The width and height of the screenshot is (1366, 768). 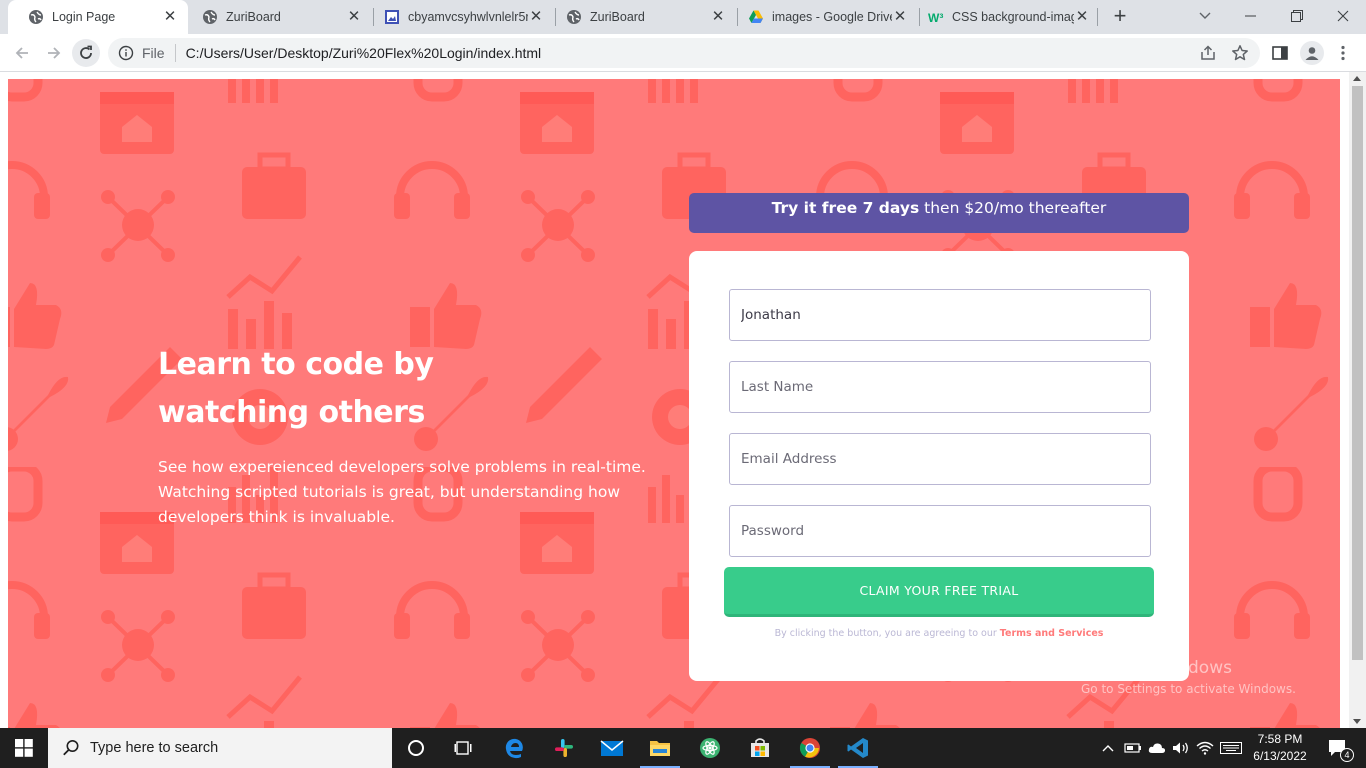 What do you see at coordinates (1052, 633) in the screenshot?
I see `terms-link: Terms and Services` at bounding box center [1052, 633].